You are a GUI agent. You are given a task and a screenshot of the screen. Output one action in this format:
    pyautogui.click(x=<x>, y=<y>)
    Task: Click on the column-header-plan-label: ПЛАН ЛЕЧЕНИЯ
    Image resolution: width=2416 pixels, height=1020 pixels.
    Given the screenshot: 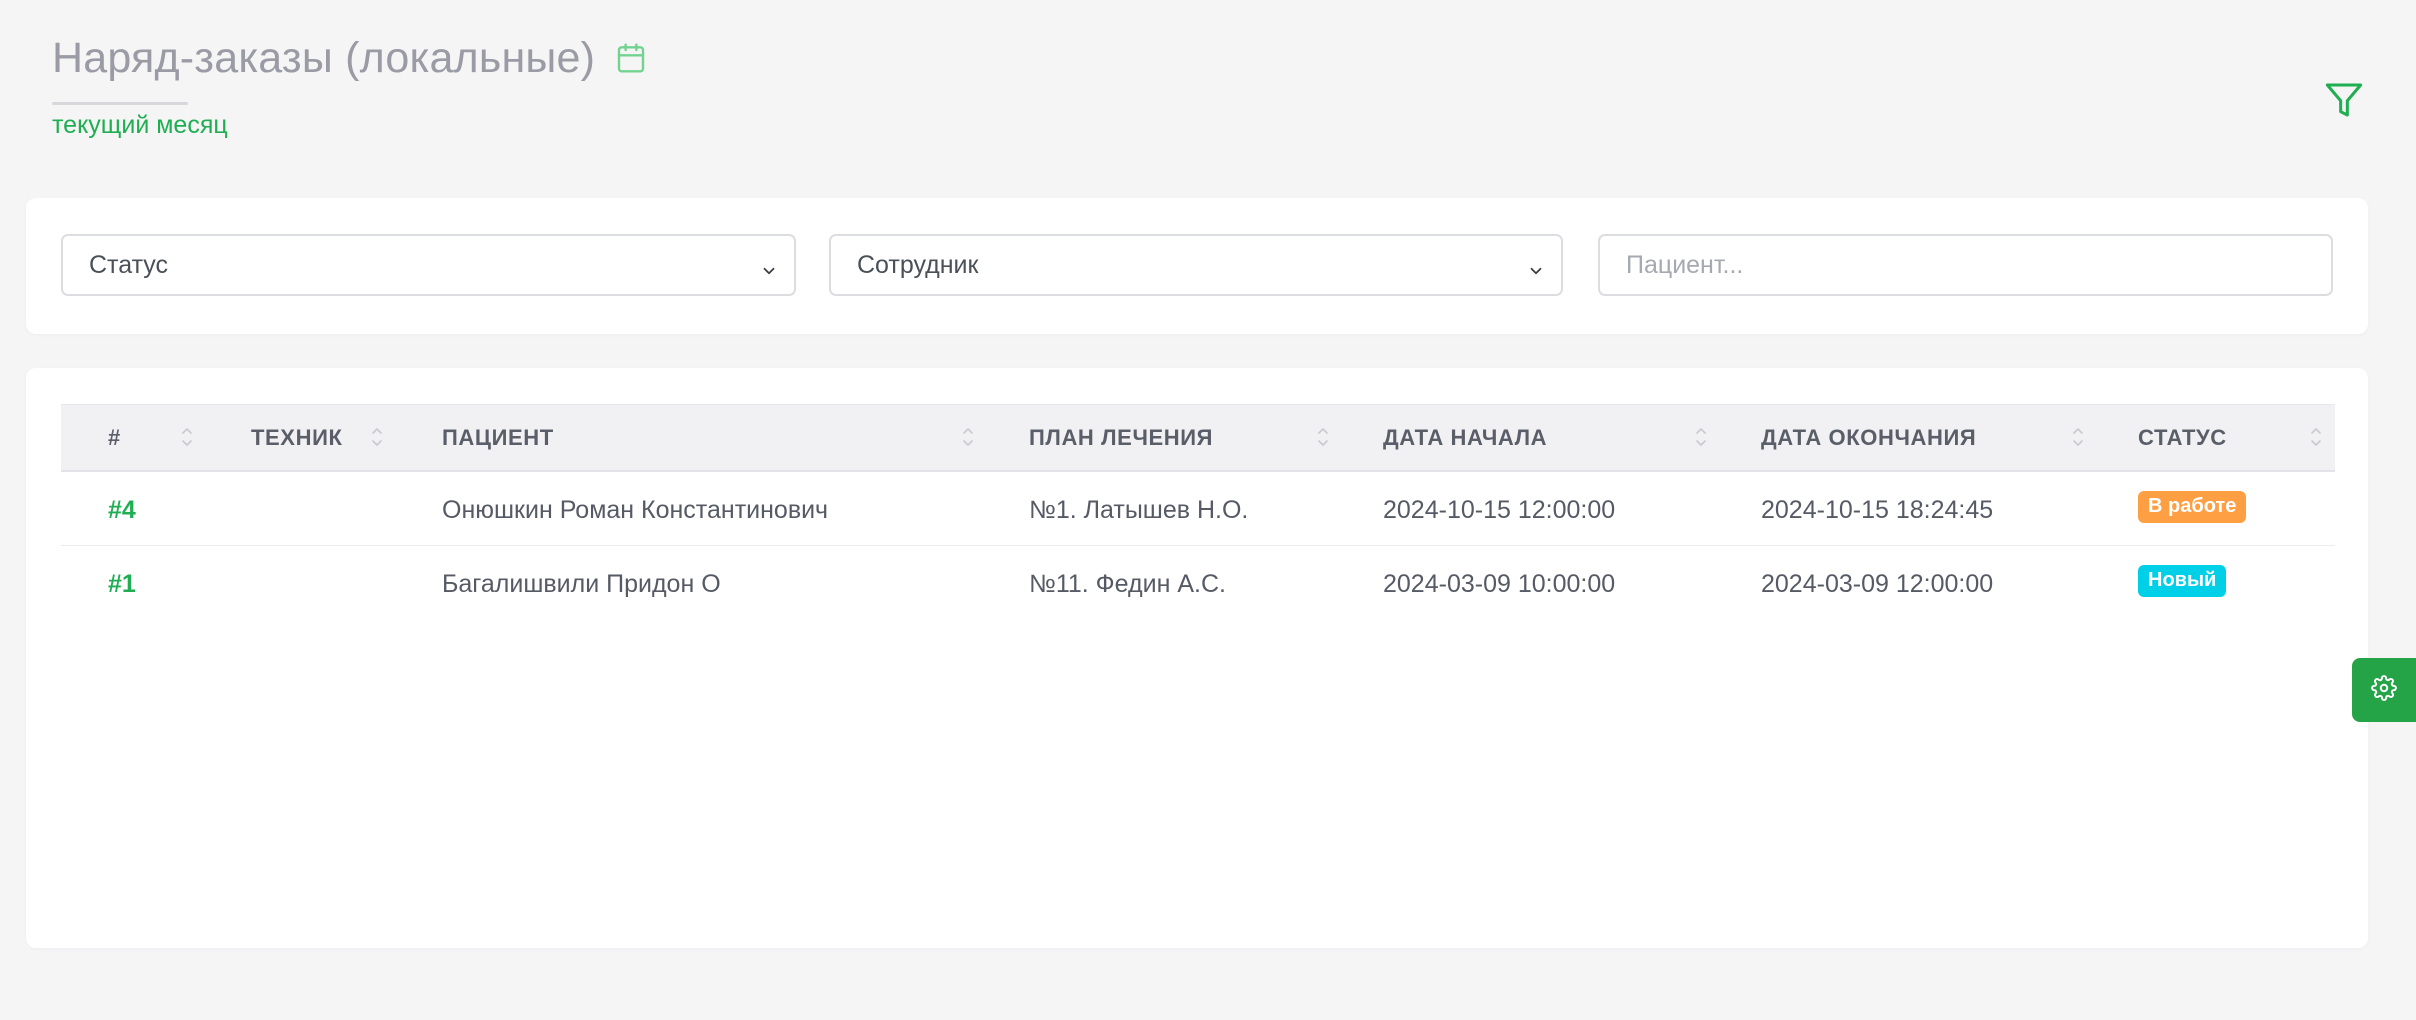 What is the action you would take?
    pyautogui.click(x=1121, y=437)
    